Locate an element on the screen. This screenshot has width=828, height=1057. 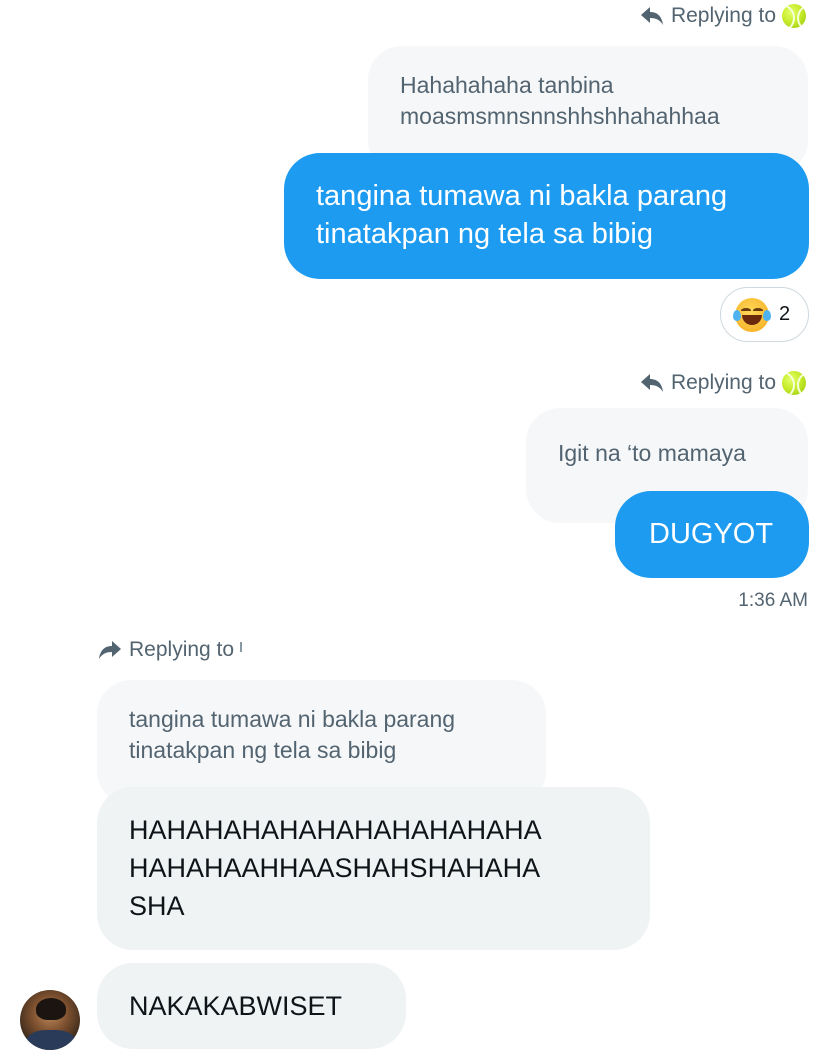
sender-avatar is located at coordinates (50, 1020).